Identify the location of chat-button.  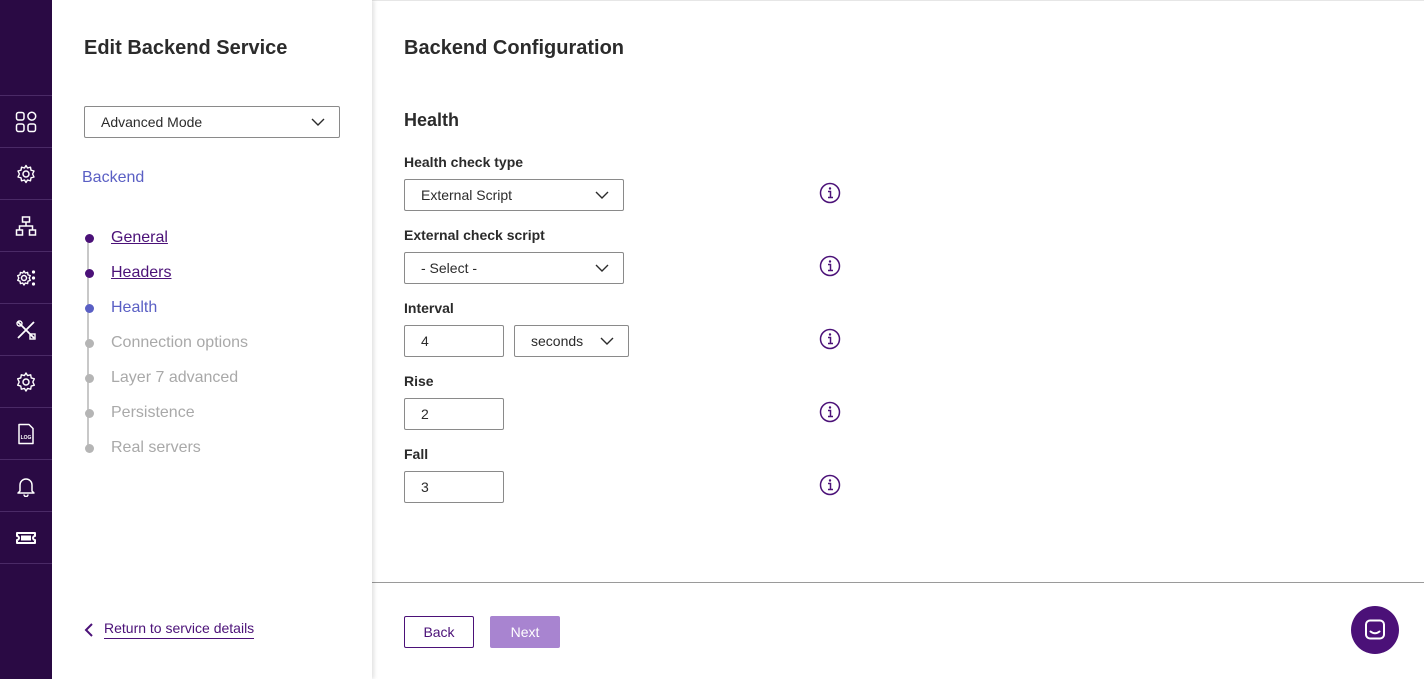
(1375, 630).